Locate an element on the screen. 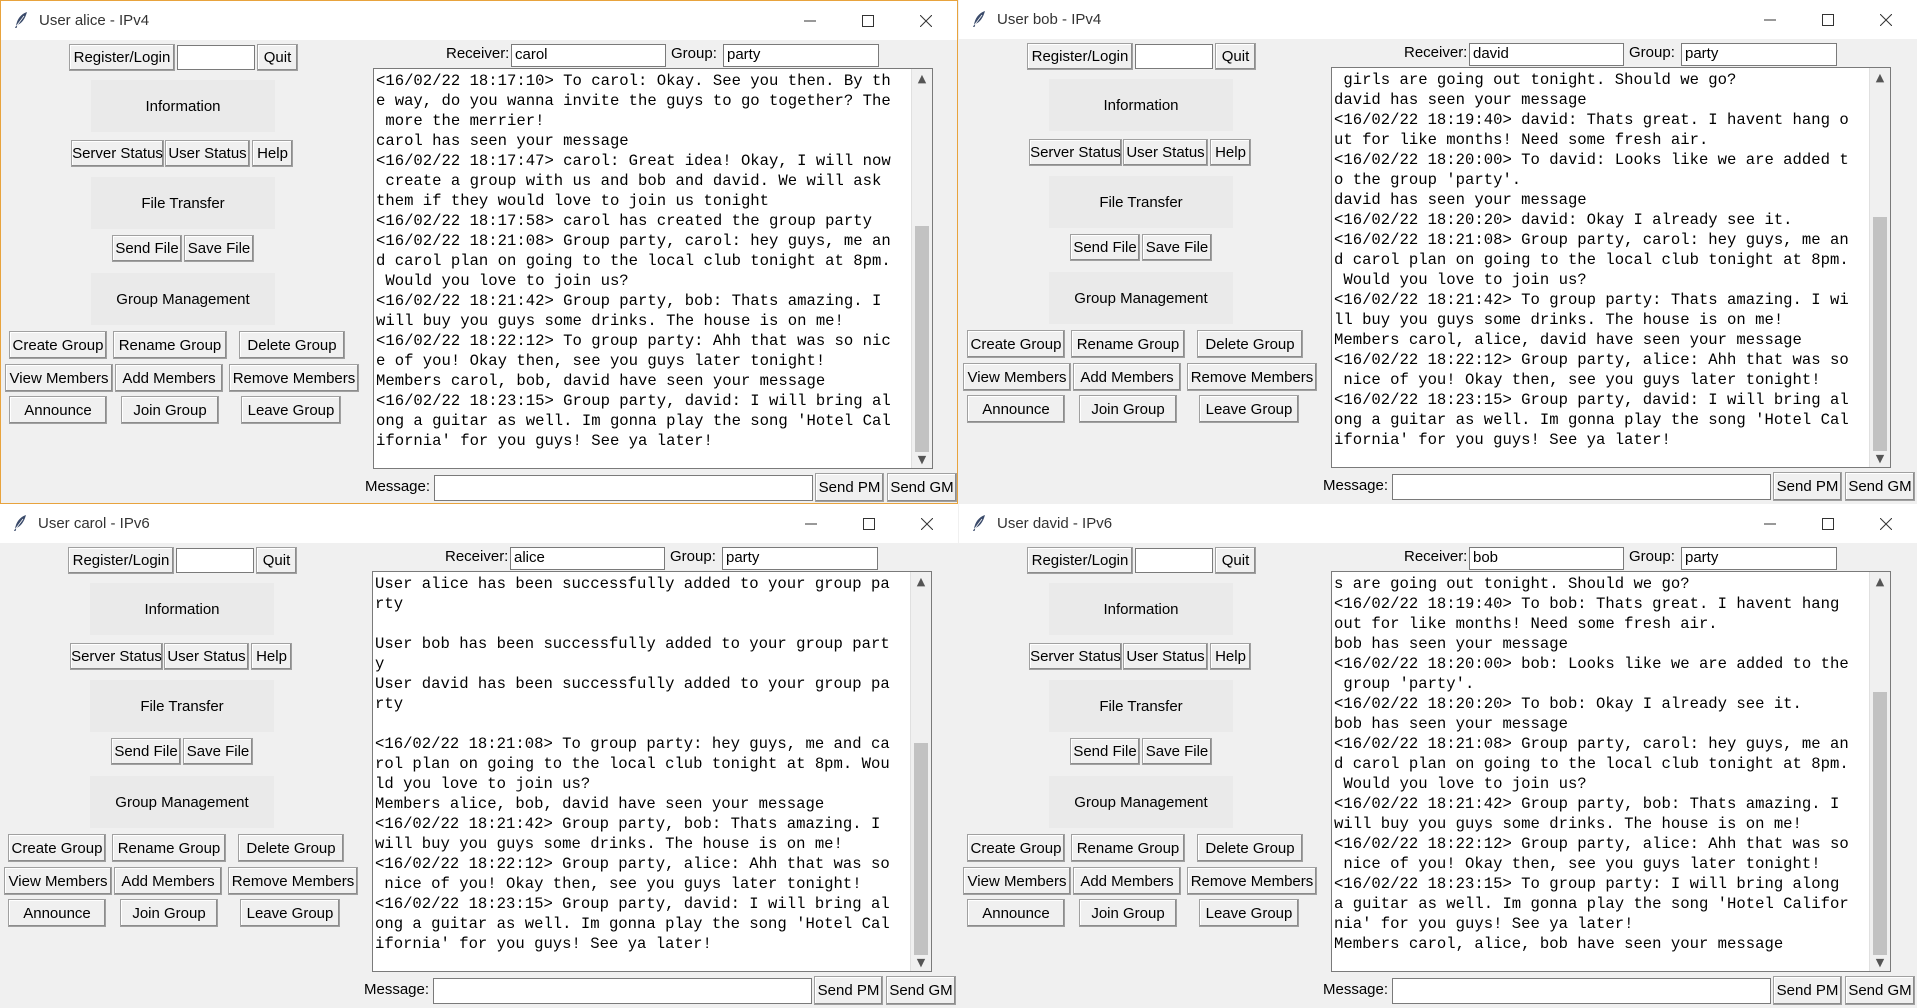 The image size is (1917, 1008). window-titlebar: User bob - IPv4 is located at coordinates (1438, 19).